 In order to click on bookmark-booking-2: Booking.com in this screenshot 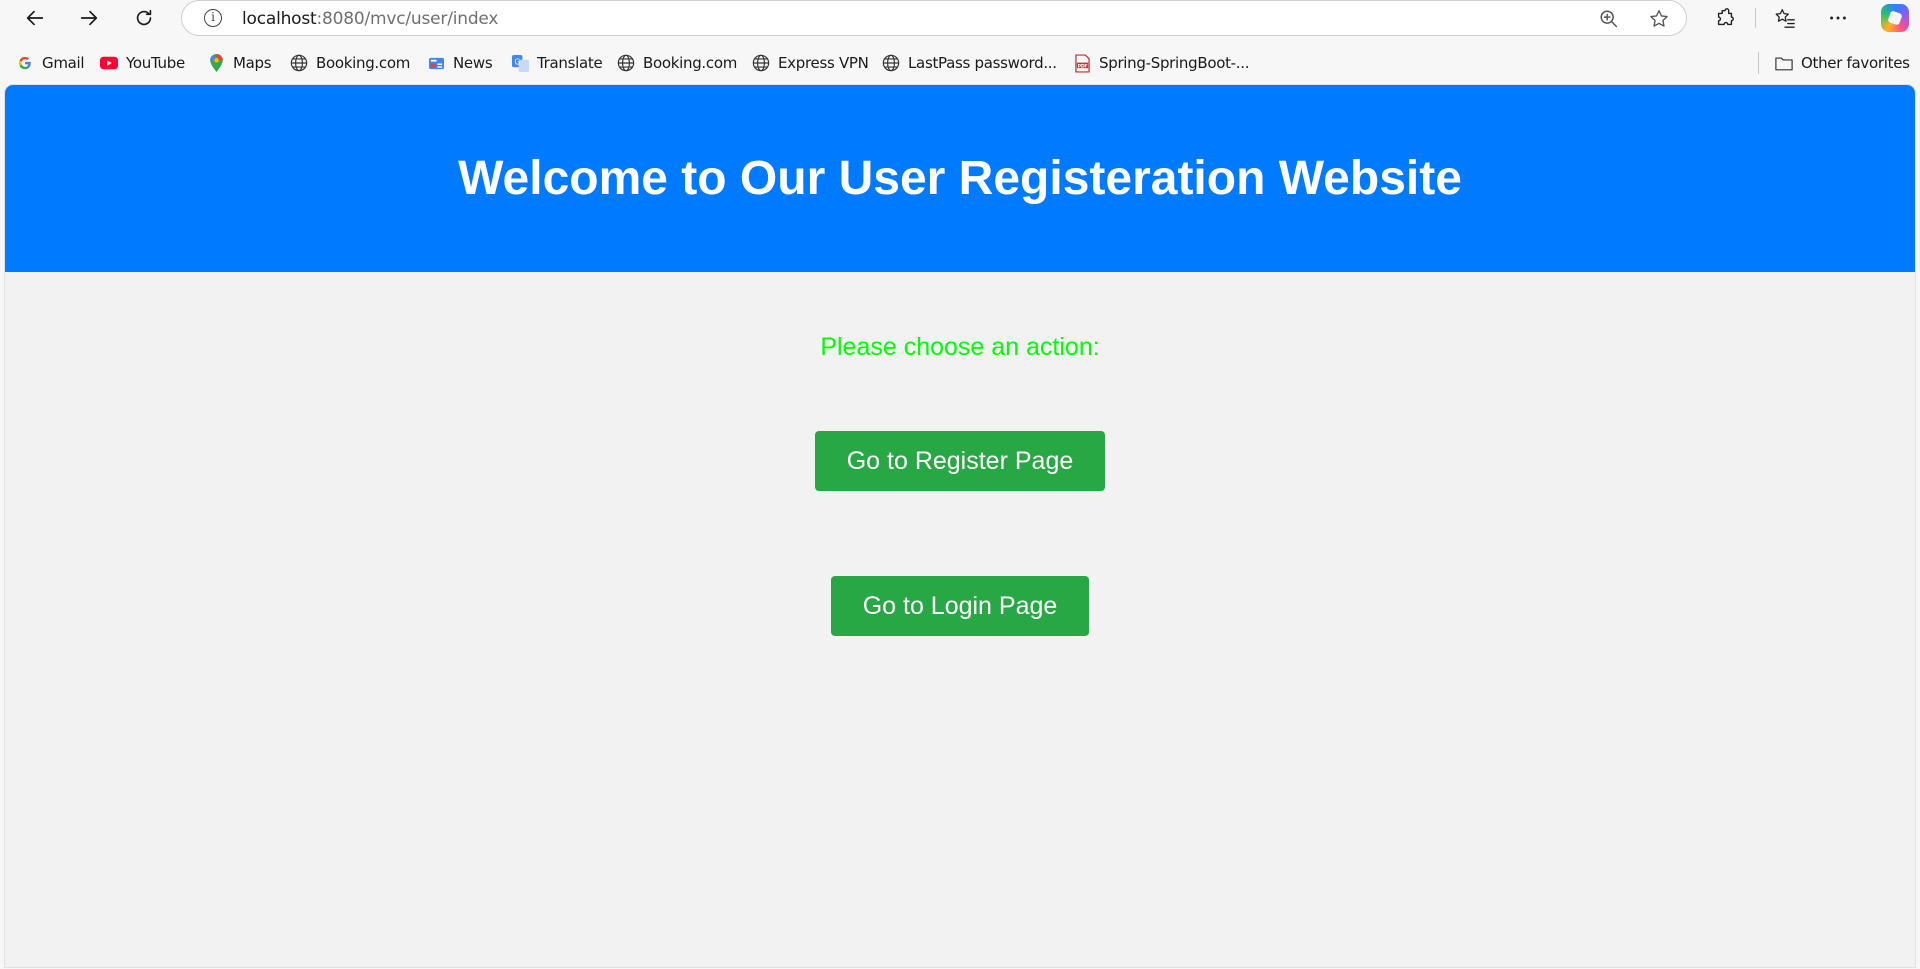, I will do `click(677, 63)`.